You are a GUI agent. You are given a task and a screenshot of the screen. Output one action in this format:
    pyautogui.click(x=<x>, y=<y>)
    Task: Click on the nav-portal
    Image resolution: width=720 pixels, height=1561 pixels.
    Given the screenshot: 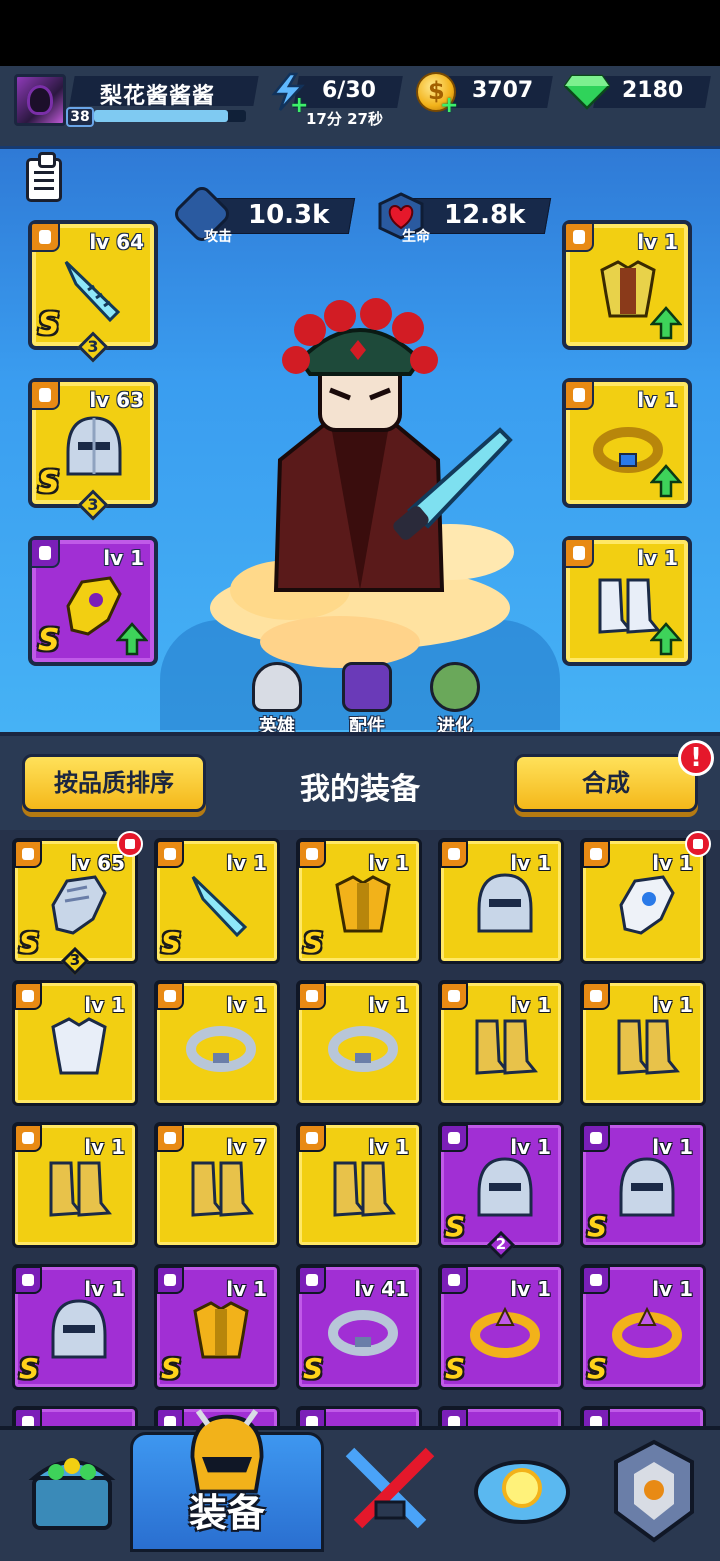 What is the action you would take?
    pyautogui.click(x=522, y=1492)
    